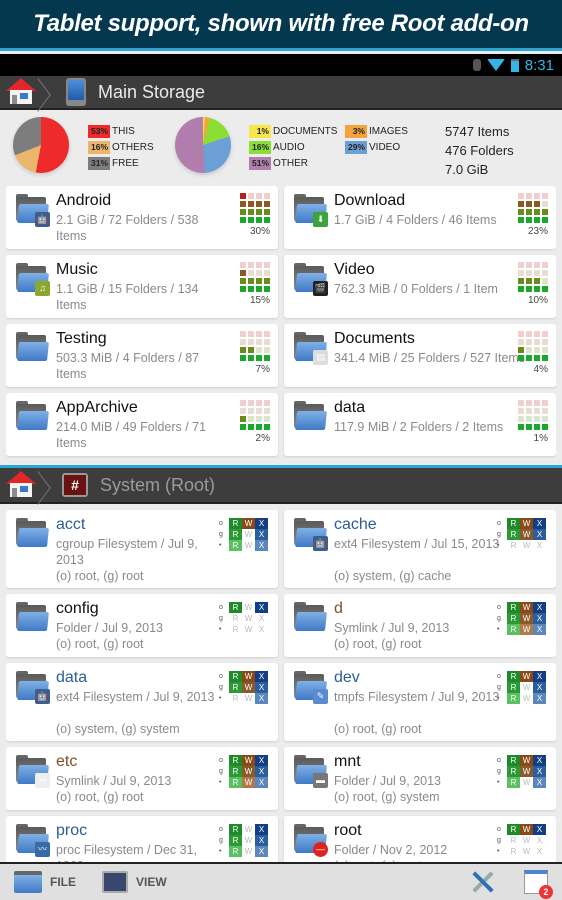  I want to click on folder-icon: 〰, so click(33, 840).